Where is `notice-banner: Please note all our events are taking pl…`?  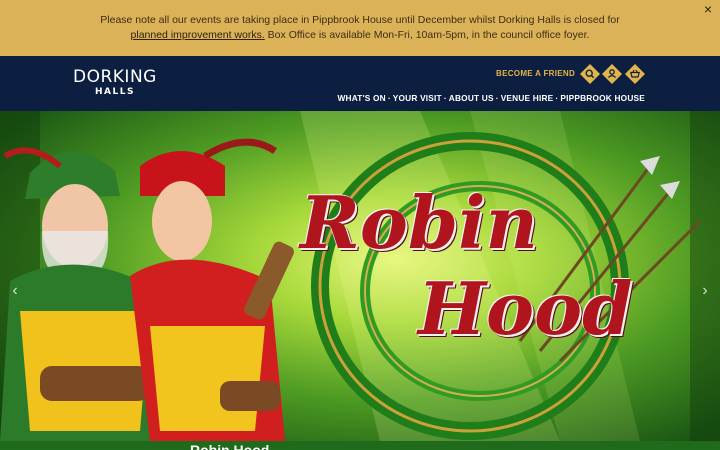
notice-banner: Please note all our events are taking pl… is located at coordinates (360, 28).